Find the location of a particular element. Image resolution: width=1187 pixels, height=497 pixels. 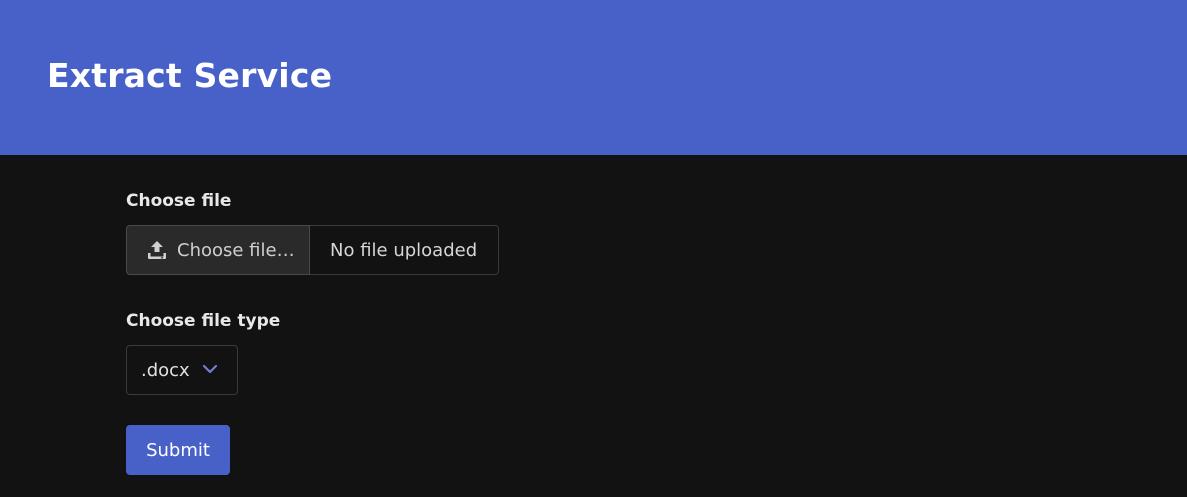

submit-button: Submit is located at coordinates (178, 450).